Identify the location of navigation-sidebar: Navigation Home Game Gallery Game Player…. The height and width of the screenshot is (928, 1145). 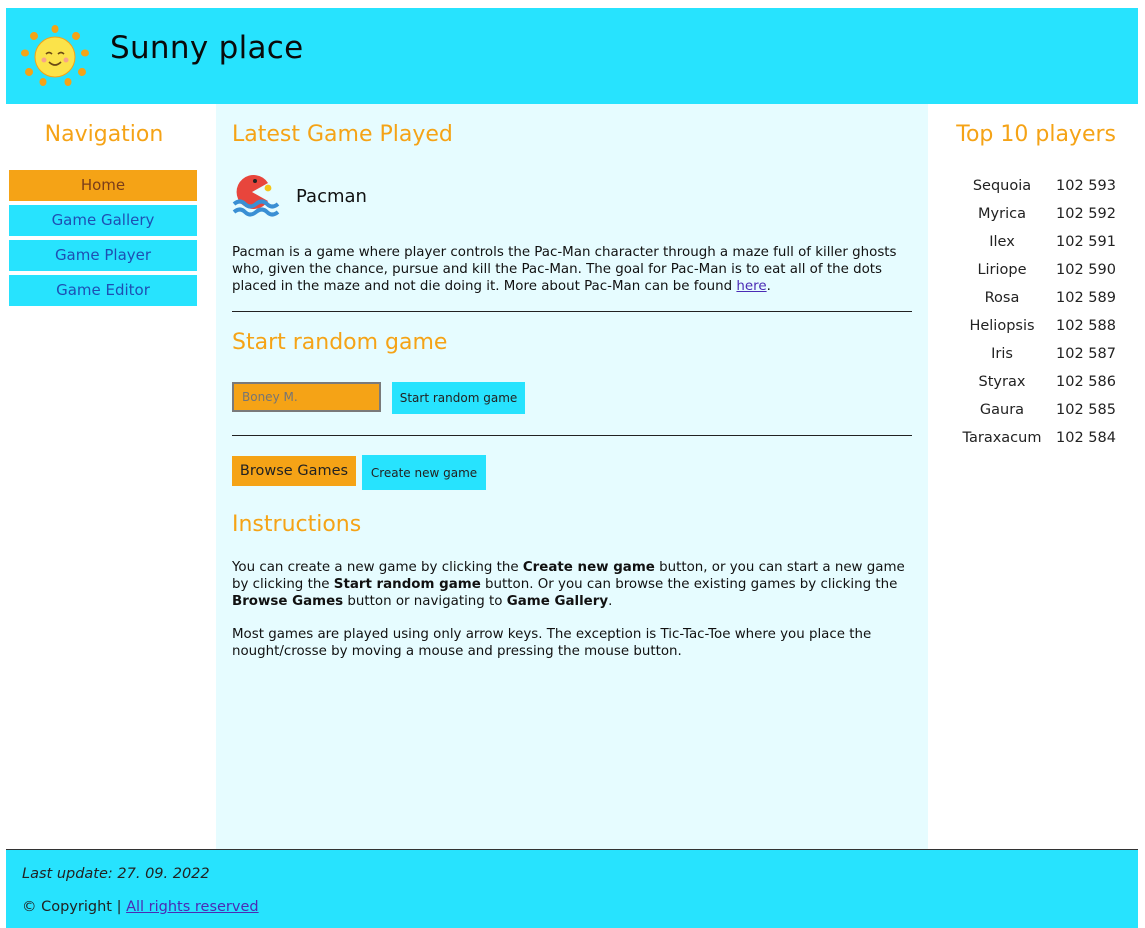
(111, 476).